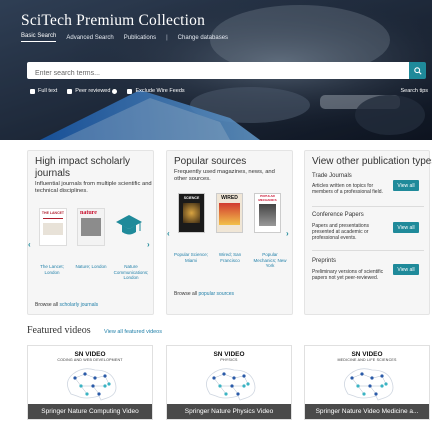  Describe the element at coordinates (406, 227) in the screenshot. I see `conference-papers-view-all-button: View all` at that location.